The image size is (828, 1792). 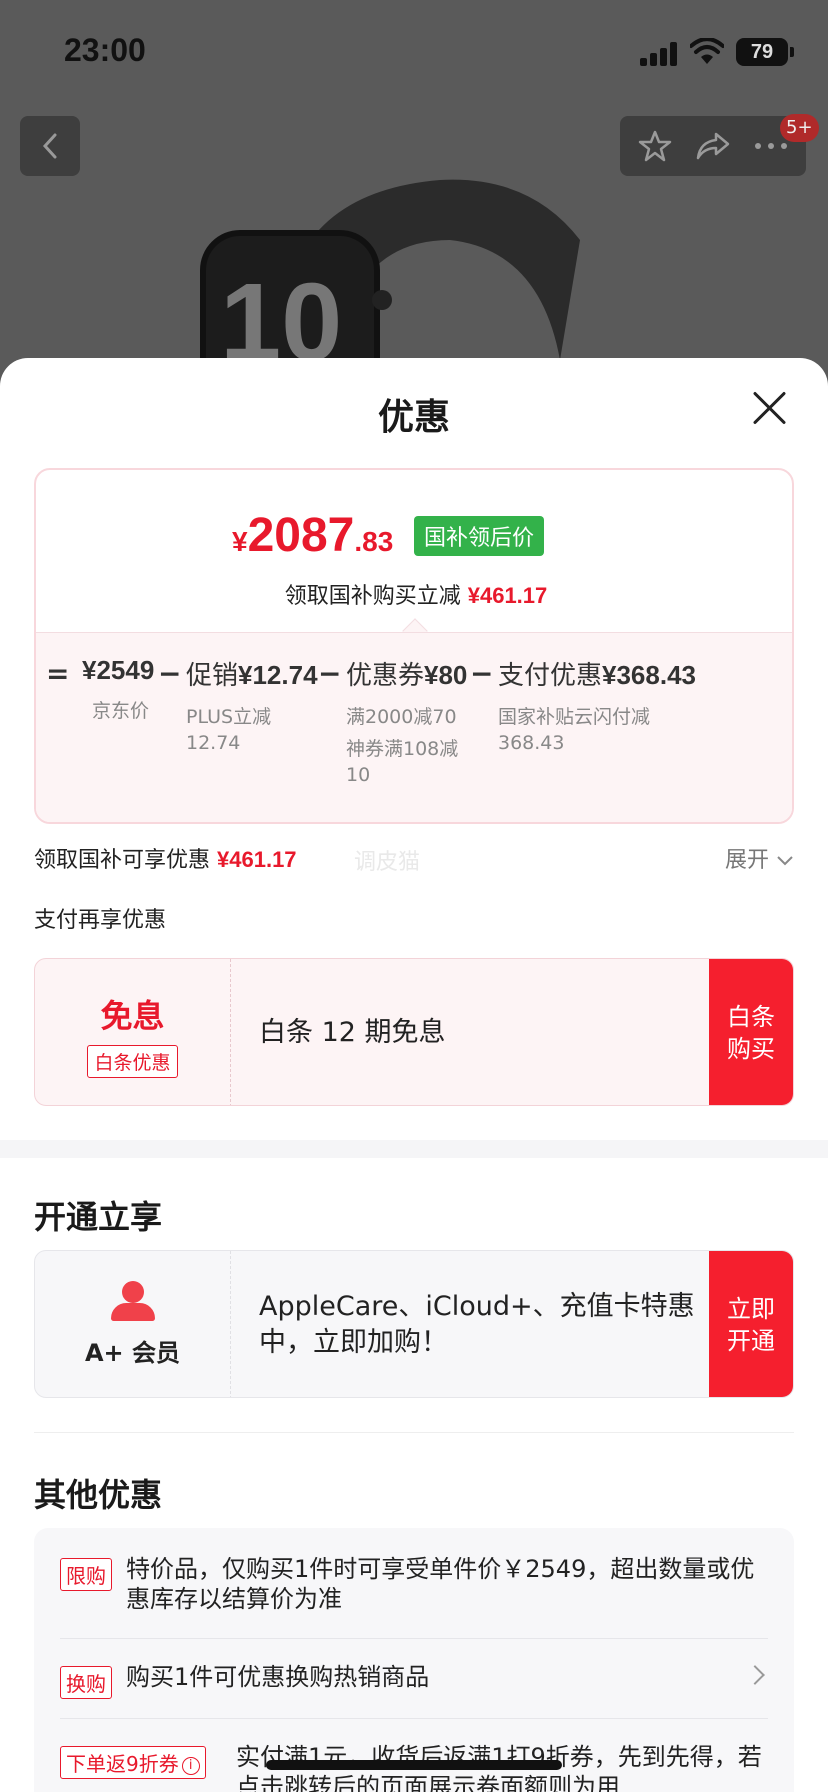 I want to click on section-divider, so click(x=414, y=1149).